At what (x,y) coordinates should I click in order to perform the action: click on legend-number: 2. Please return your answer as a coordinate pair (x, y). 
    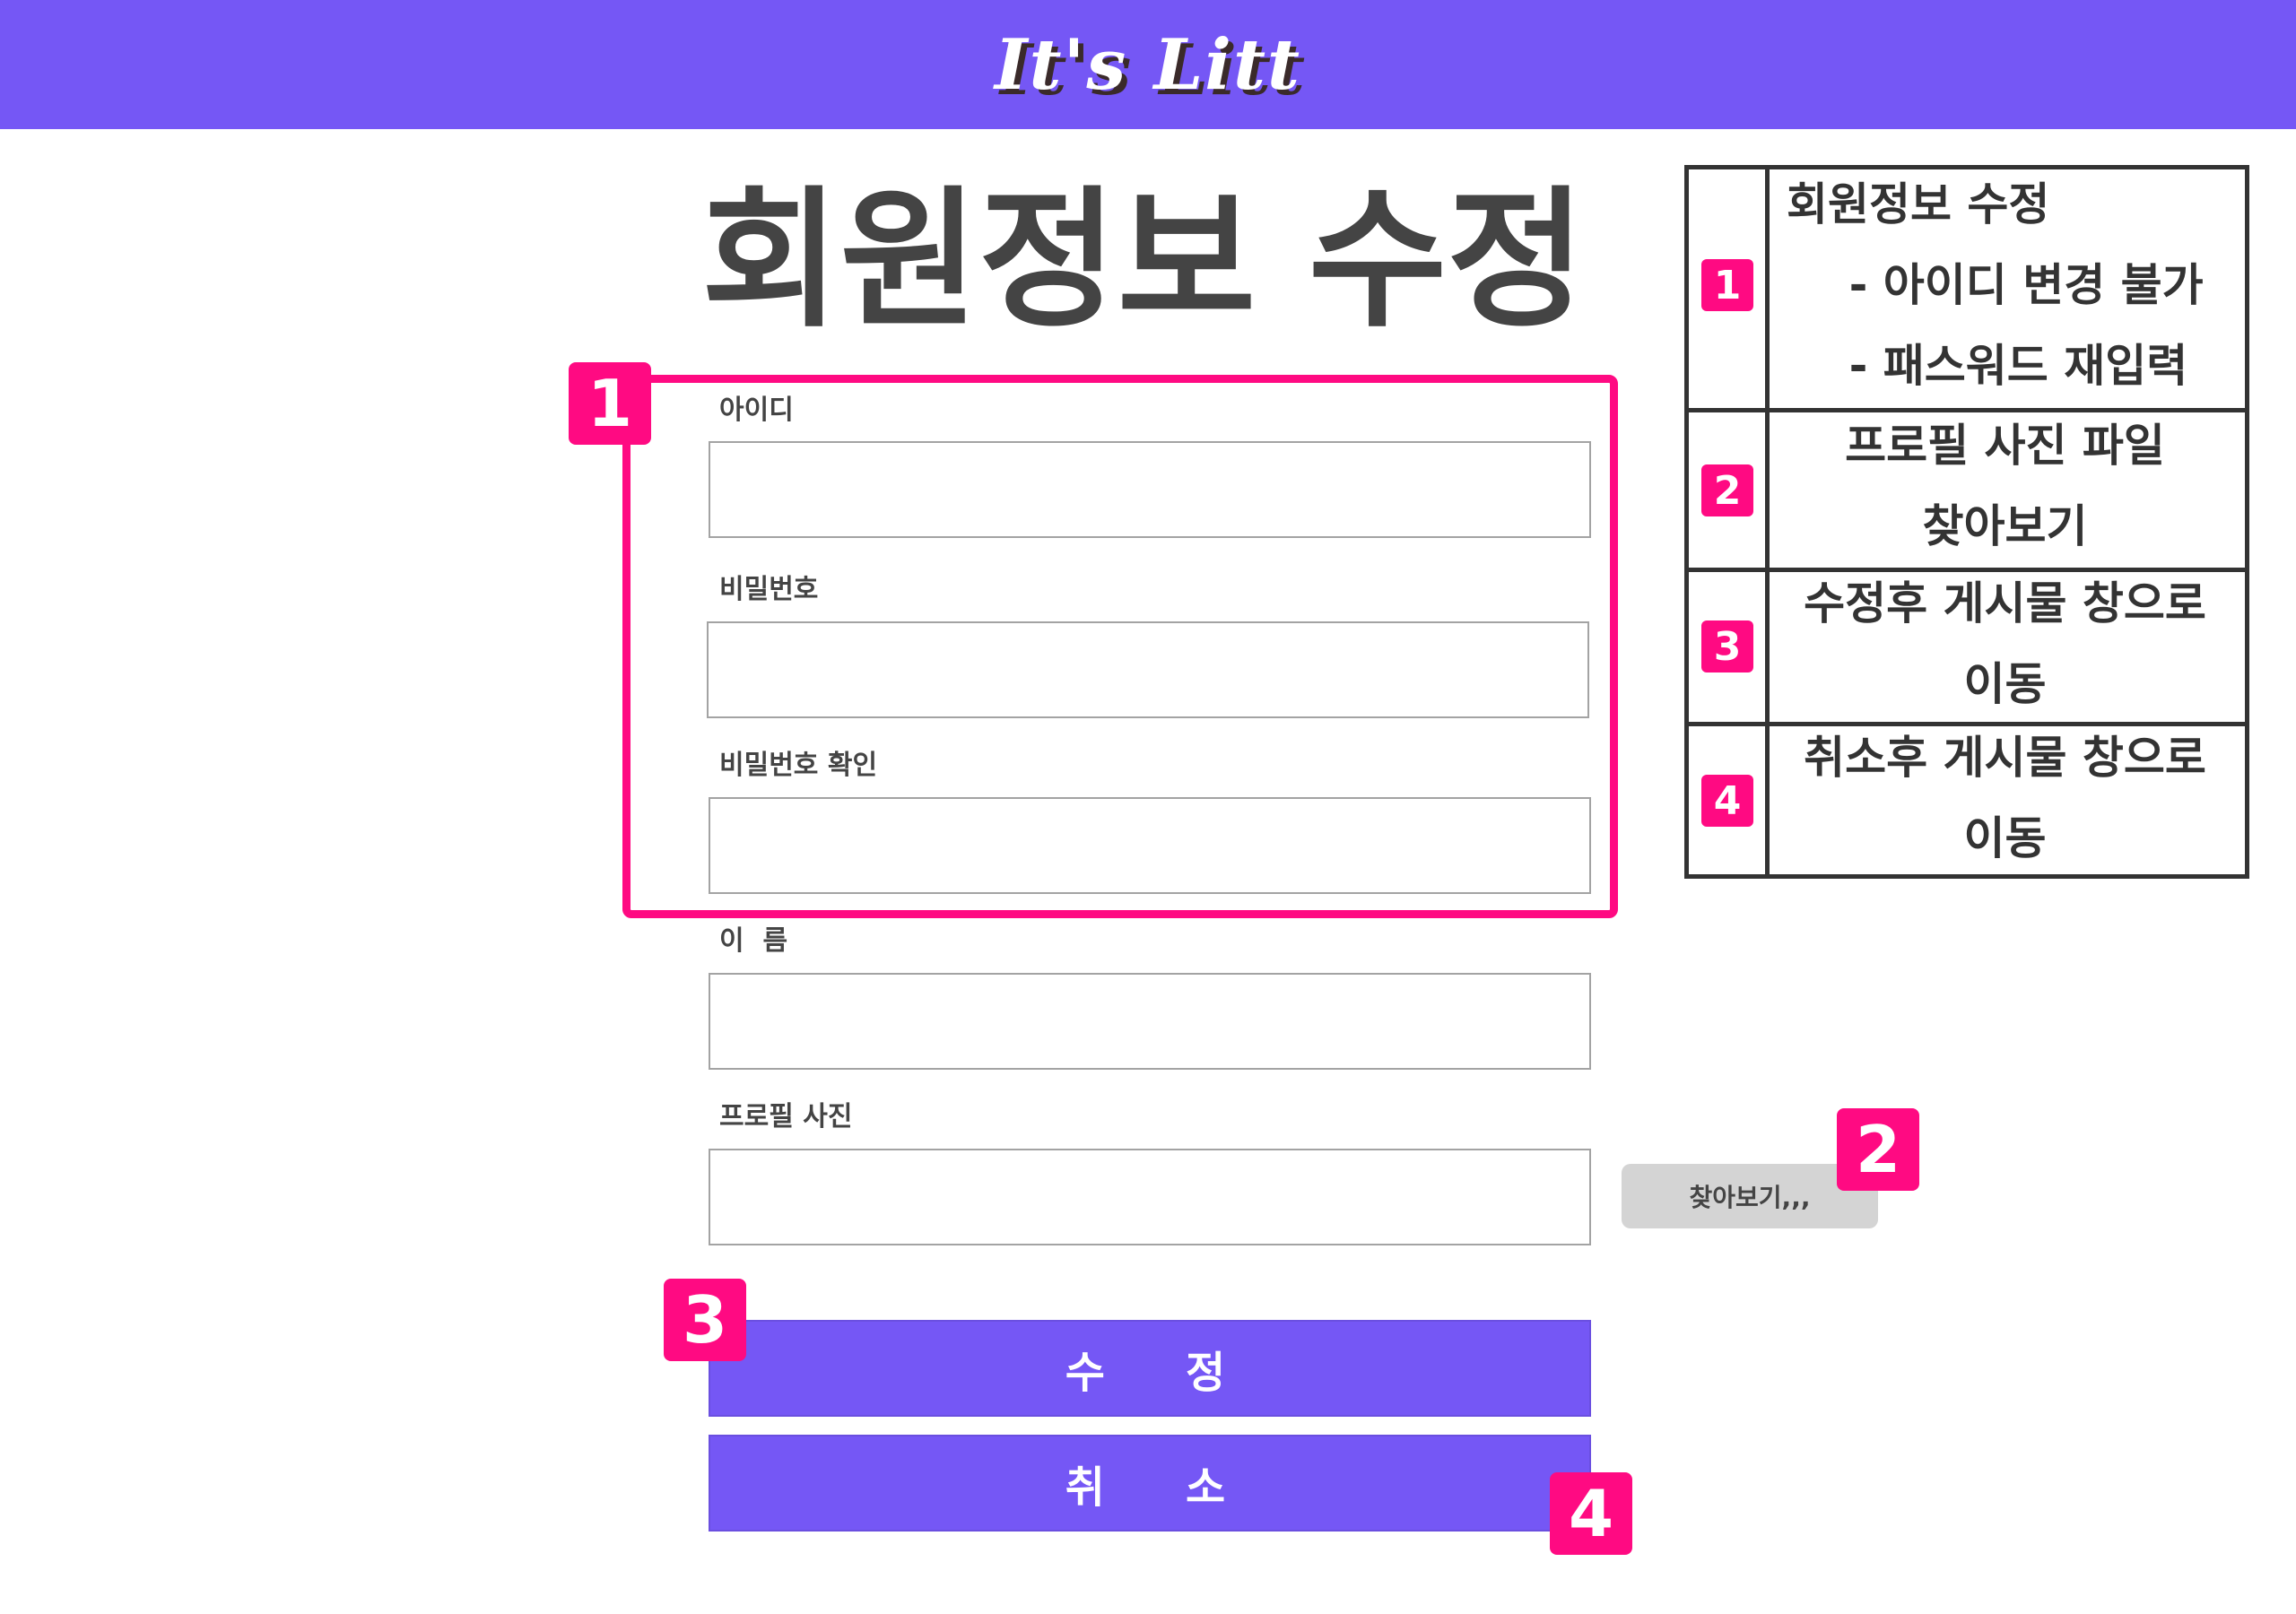
    Looking at the image, I should click on (1727, 490).